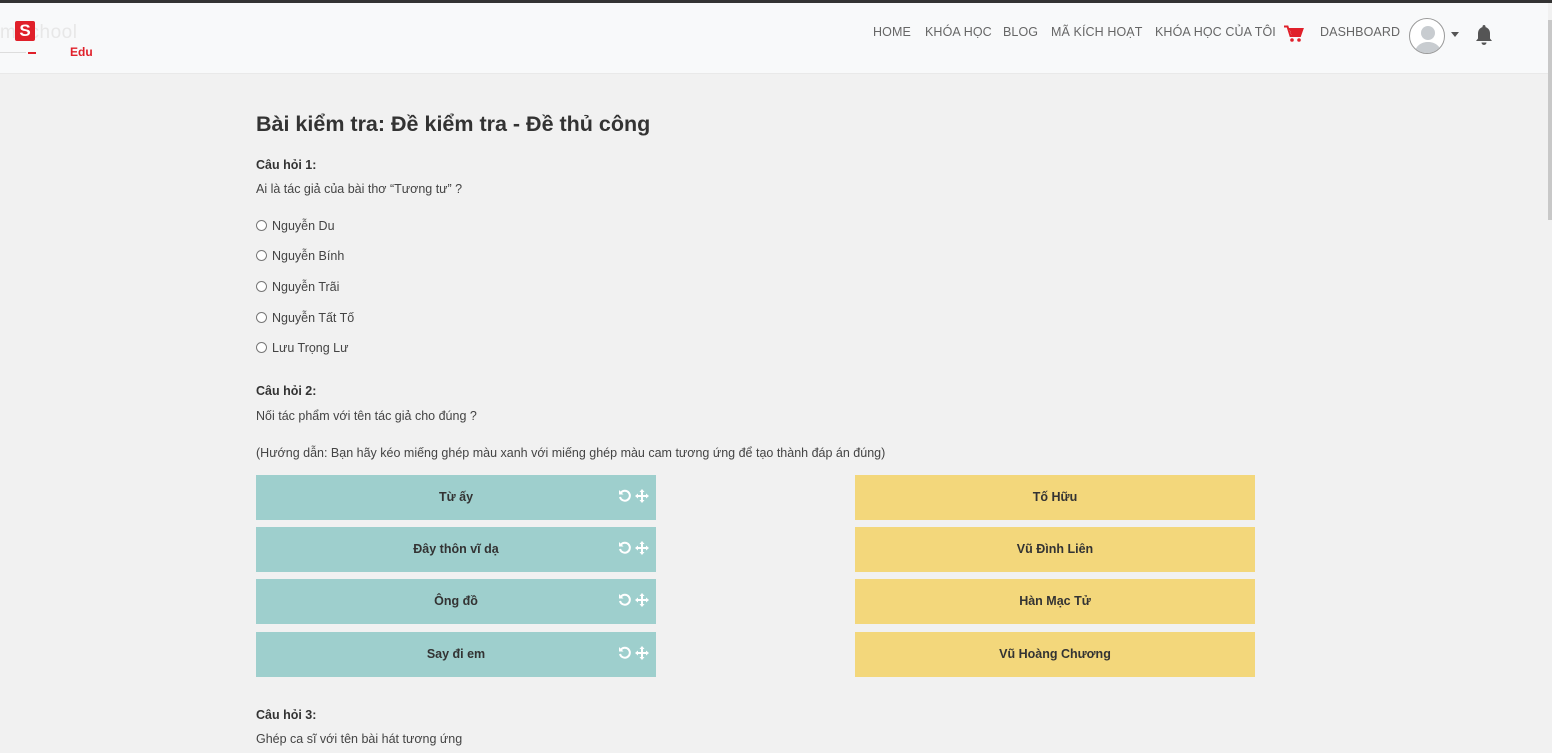 The width and height of the screenshot is (1552, 753). I want to click on question-2-label: Câu hỏi 2:, so click(286, 391).